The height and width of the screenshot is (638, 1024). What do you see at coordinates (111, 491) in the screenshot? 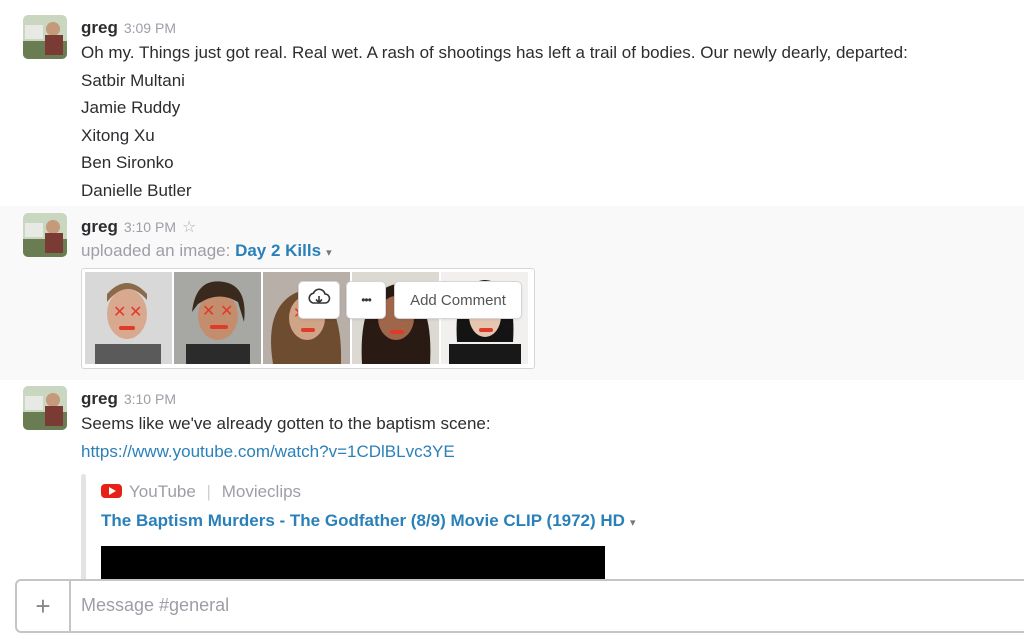
I see `youtube-icon` at bounding box center [111, 491].